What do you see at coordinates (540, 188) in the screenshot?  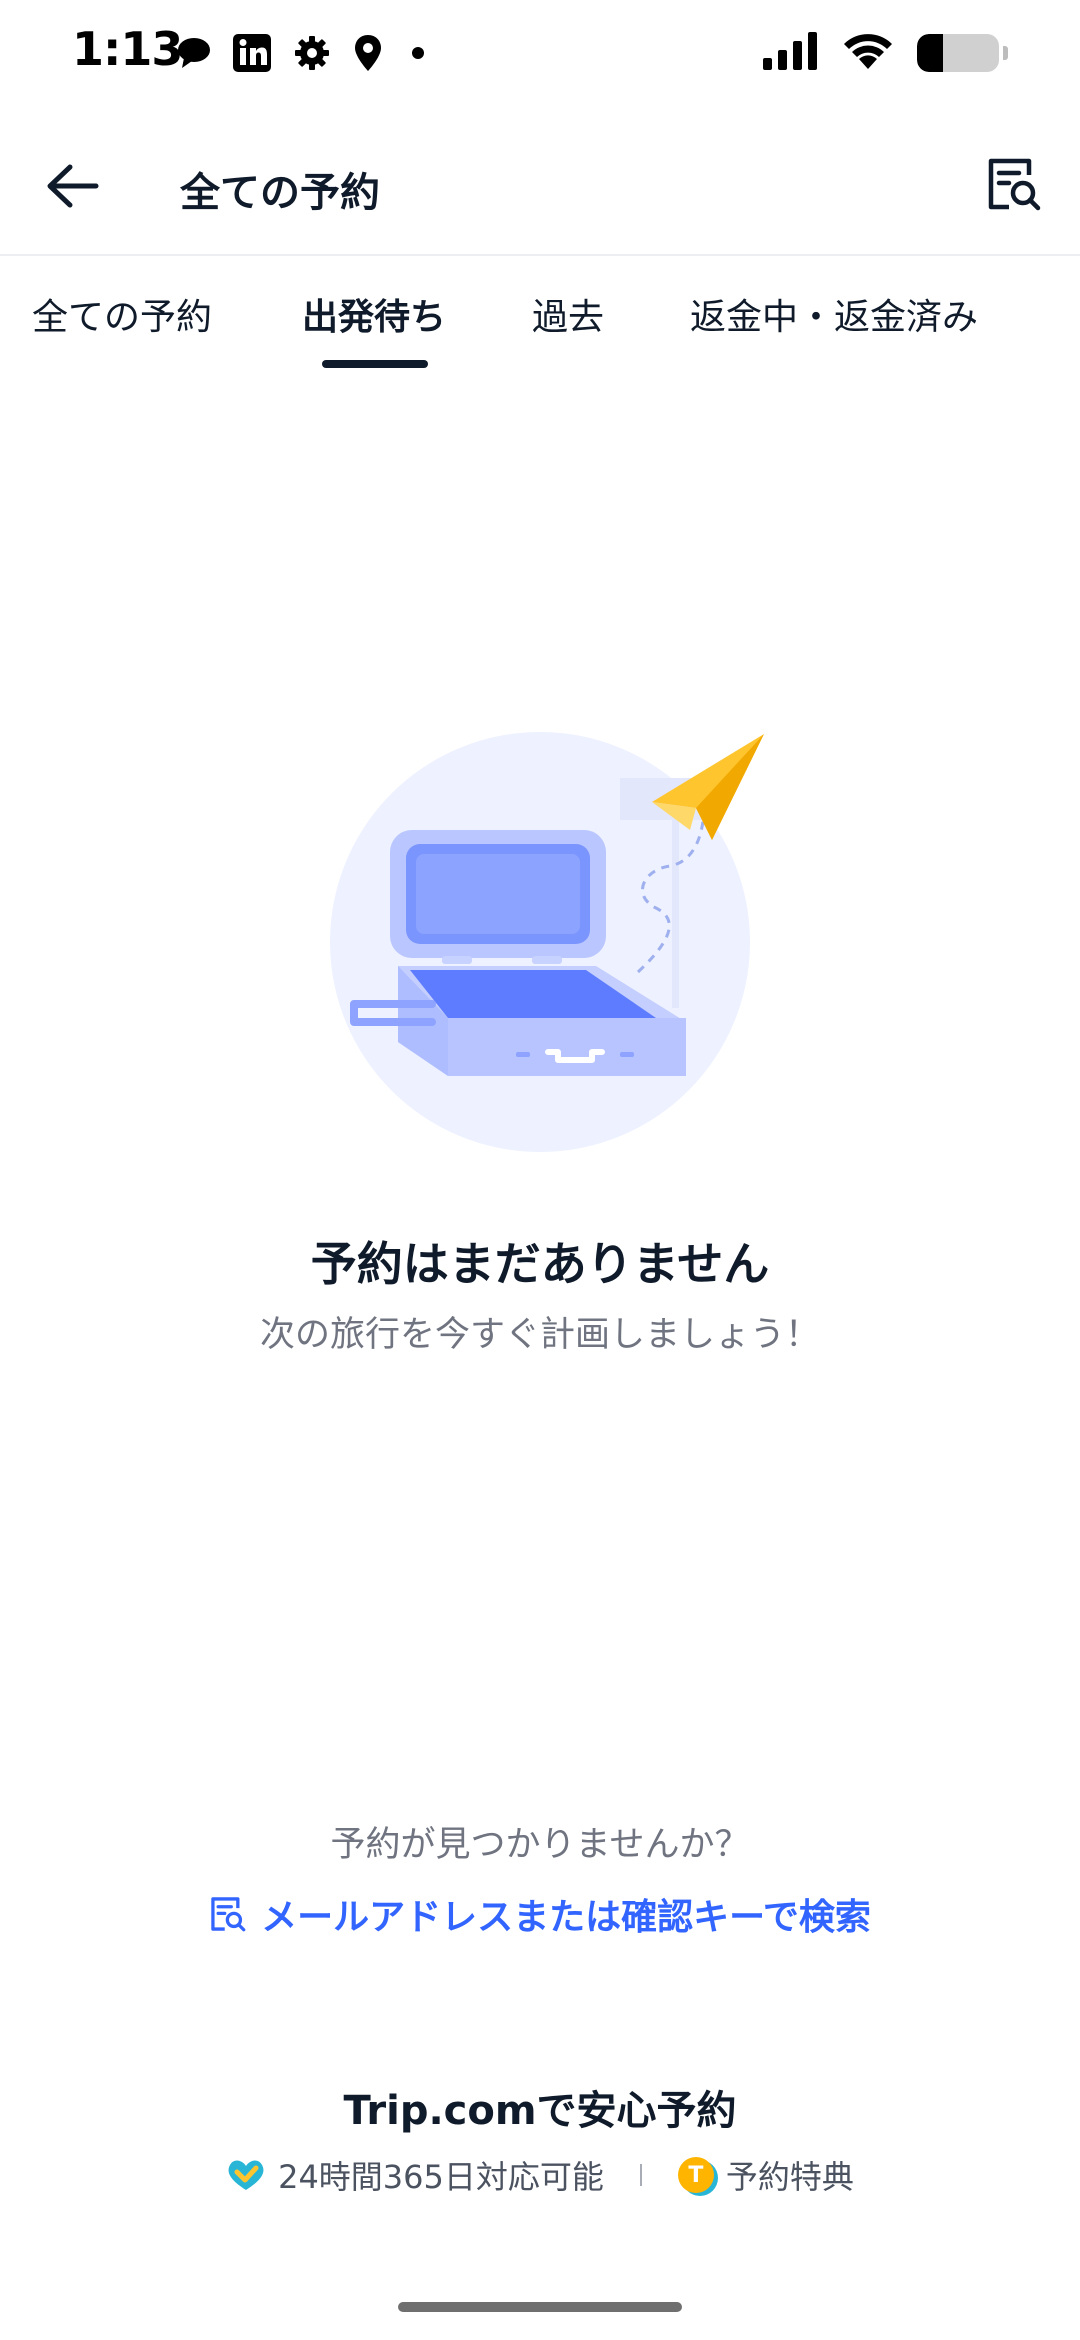 I see `app-header: 全ての予約` at bounding box center [540, 188].